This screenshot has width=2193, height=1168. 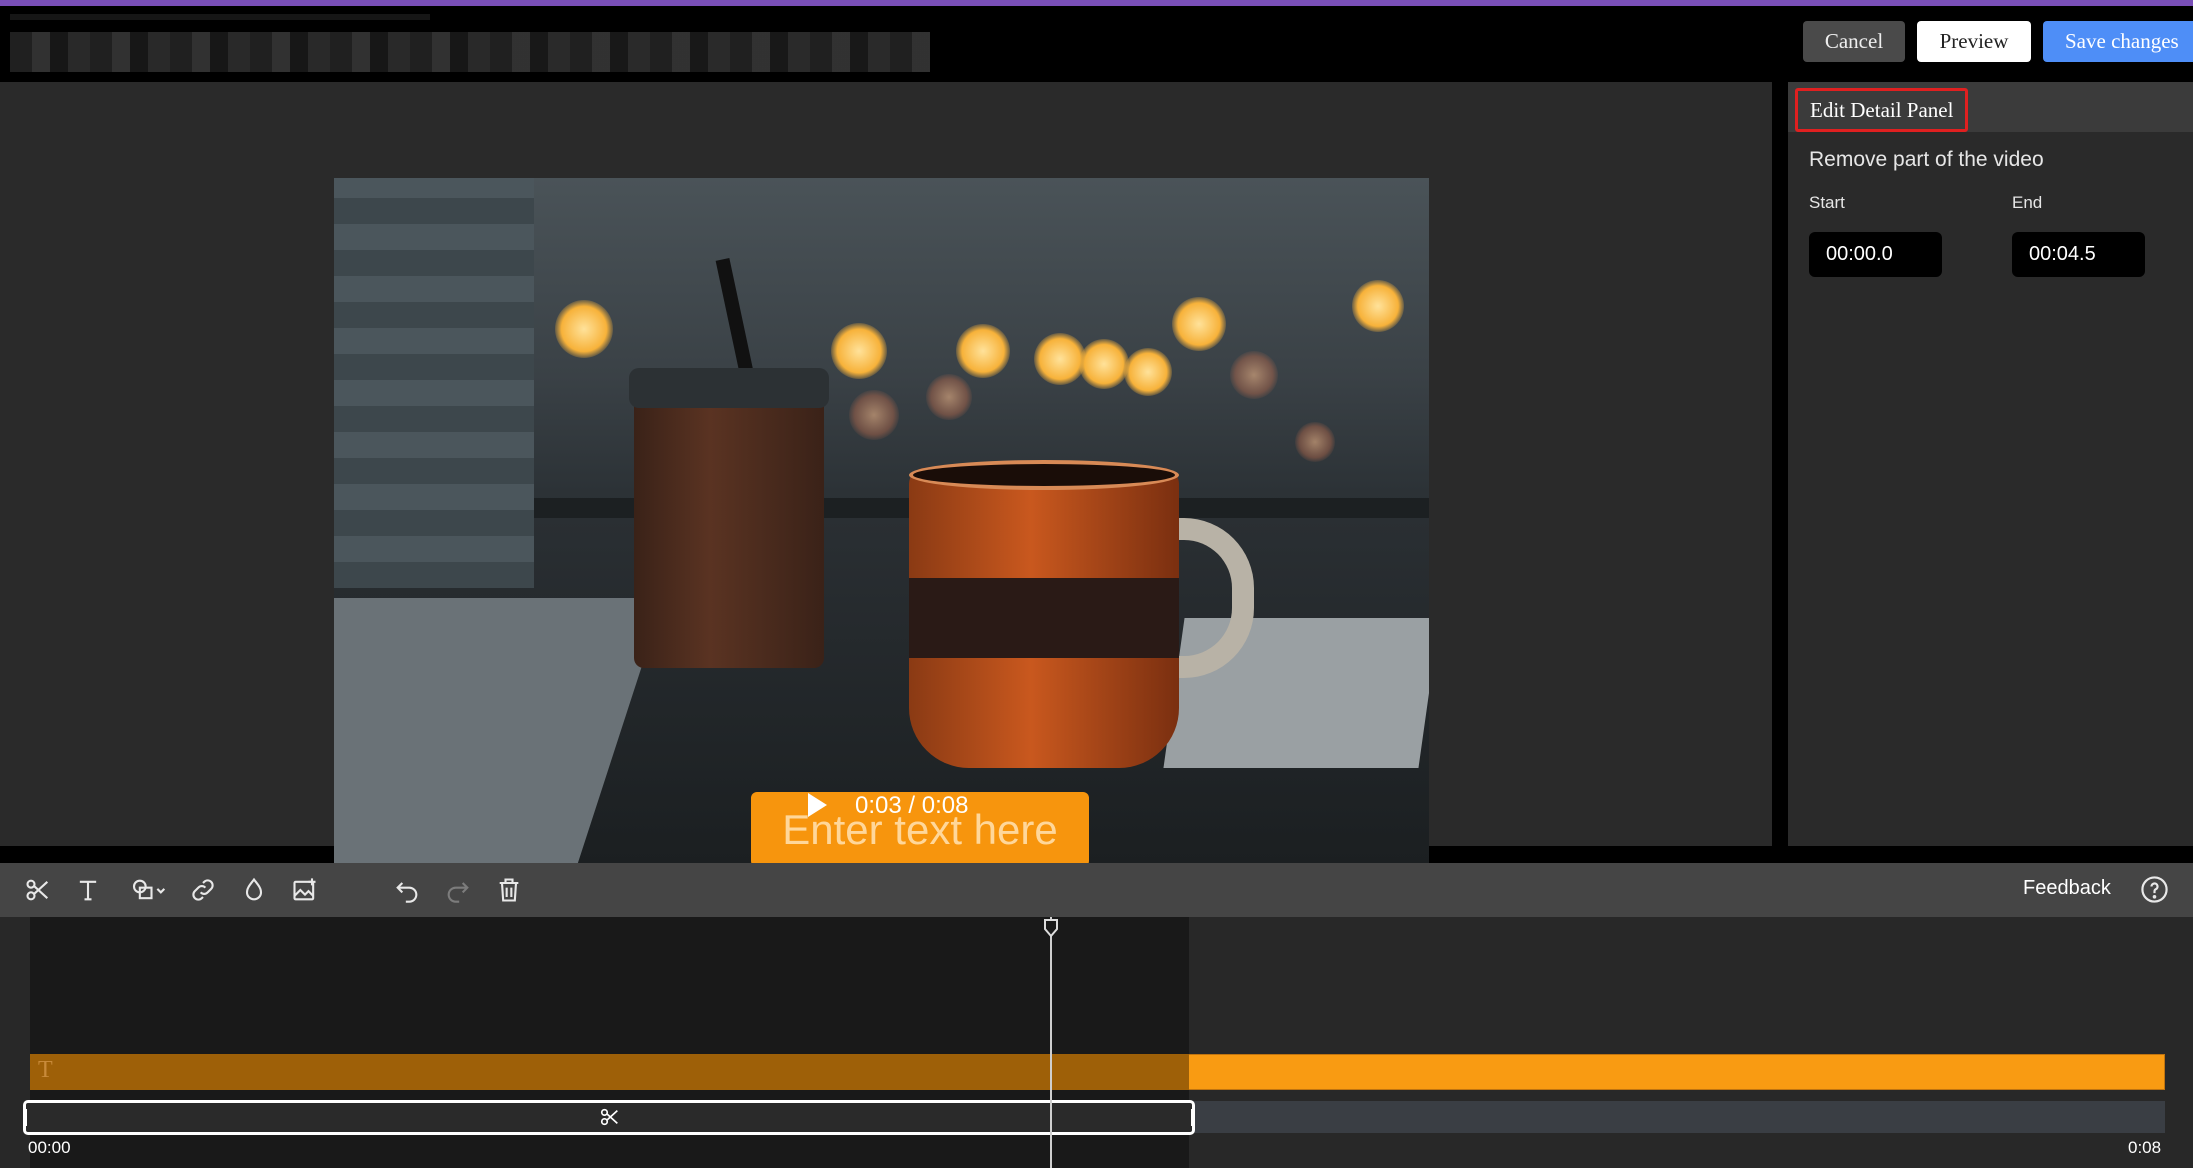 I want to click on start-time-input, so click(x=1875, y=254).